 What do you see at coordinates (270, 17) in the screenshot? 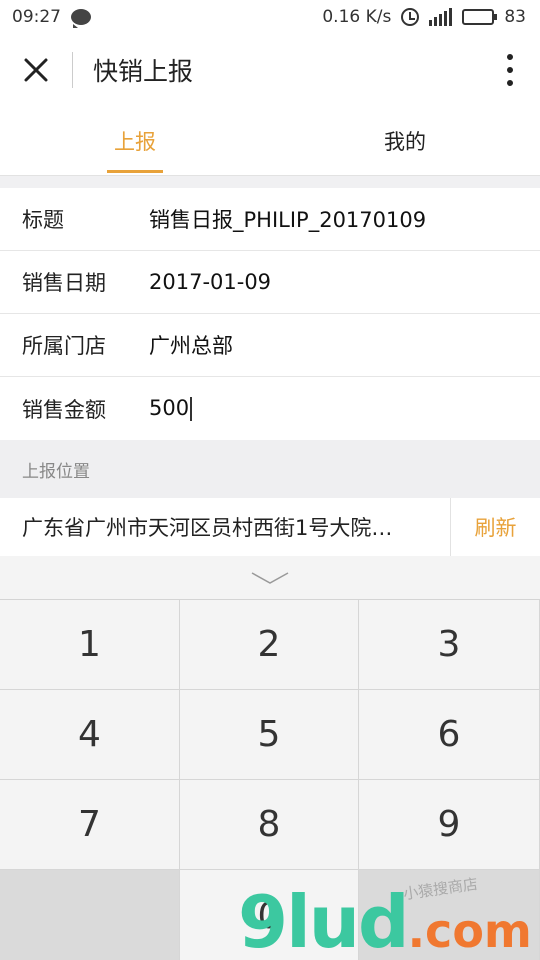
I see `status-bar: 09:27 0.16 K/s 83` at bounding box center [270, 17].